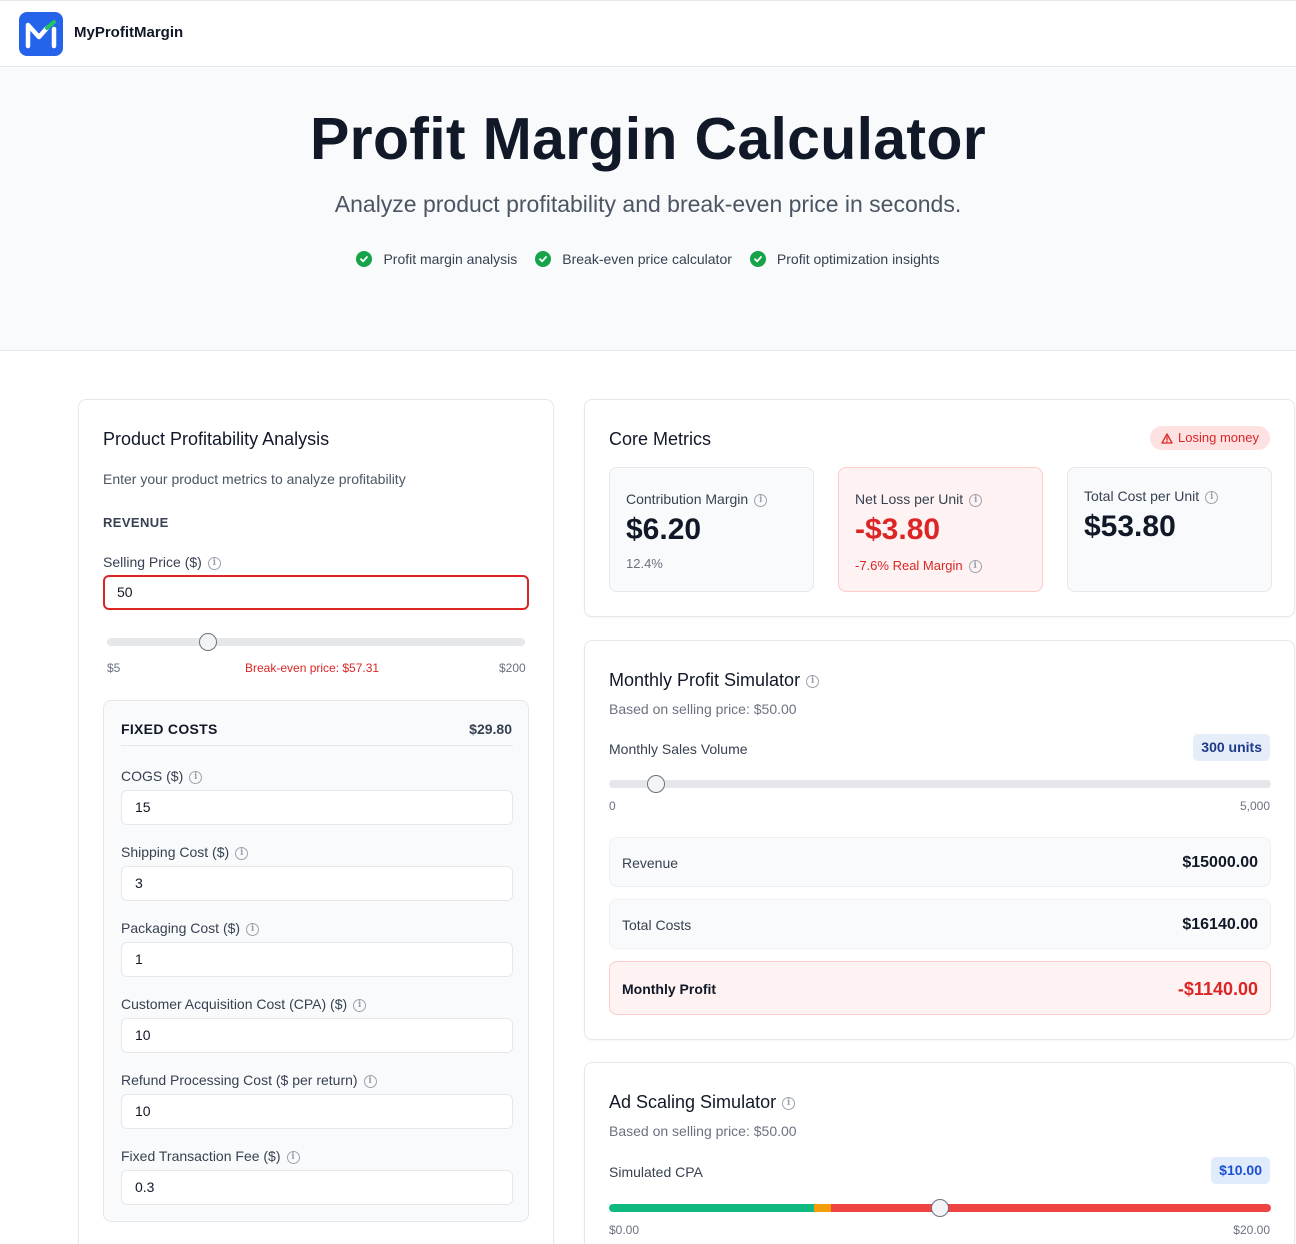 The image size is (1296, 1244). What do you see at coordinates (169, 729) in the screenshot?
I see `fixed-costs-heading: FIXED COSTS` at bounding box center [169, 729].